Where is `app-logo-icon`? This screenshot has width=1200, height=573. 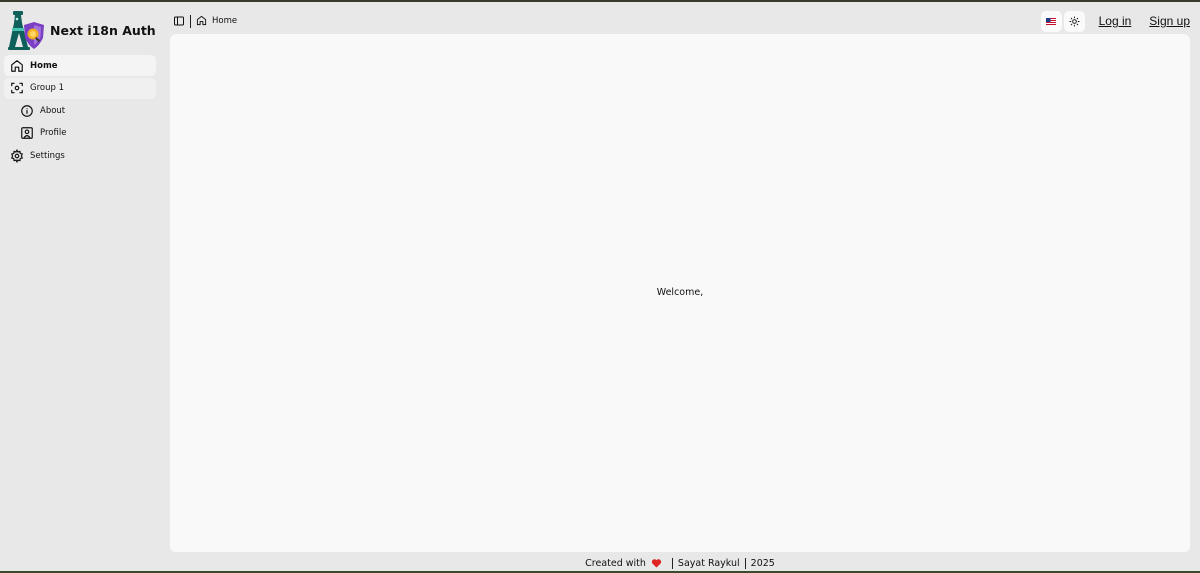
app-logo-icon is located at coordinates (26, 30).